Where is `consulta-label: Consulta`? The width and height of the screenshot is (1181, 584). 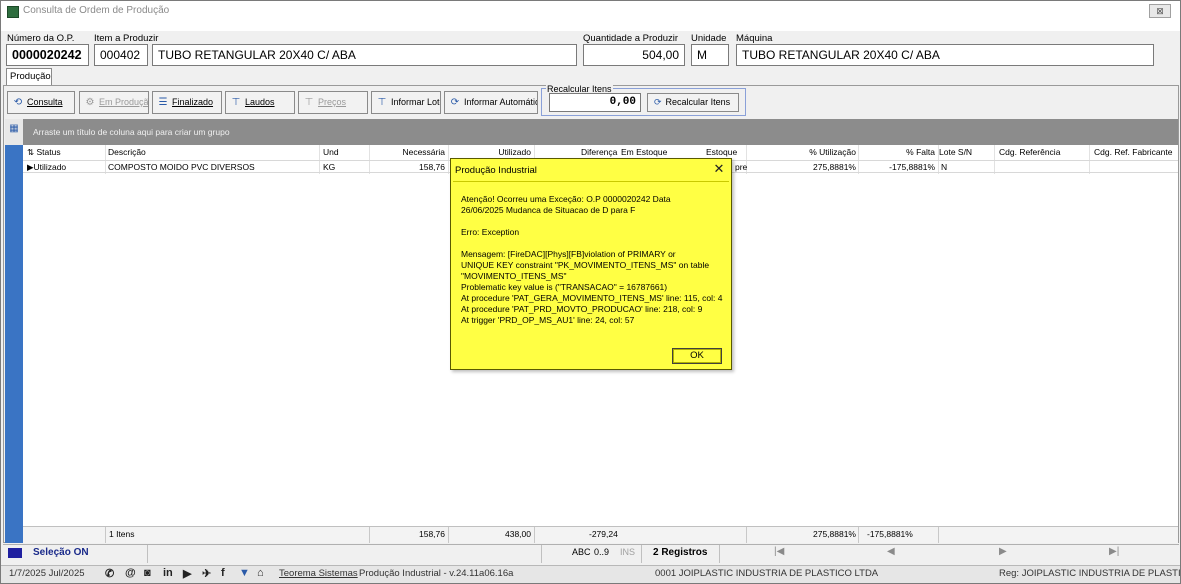 consulta-label: Consulta is located at coordinates (45, 102).